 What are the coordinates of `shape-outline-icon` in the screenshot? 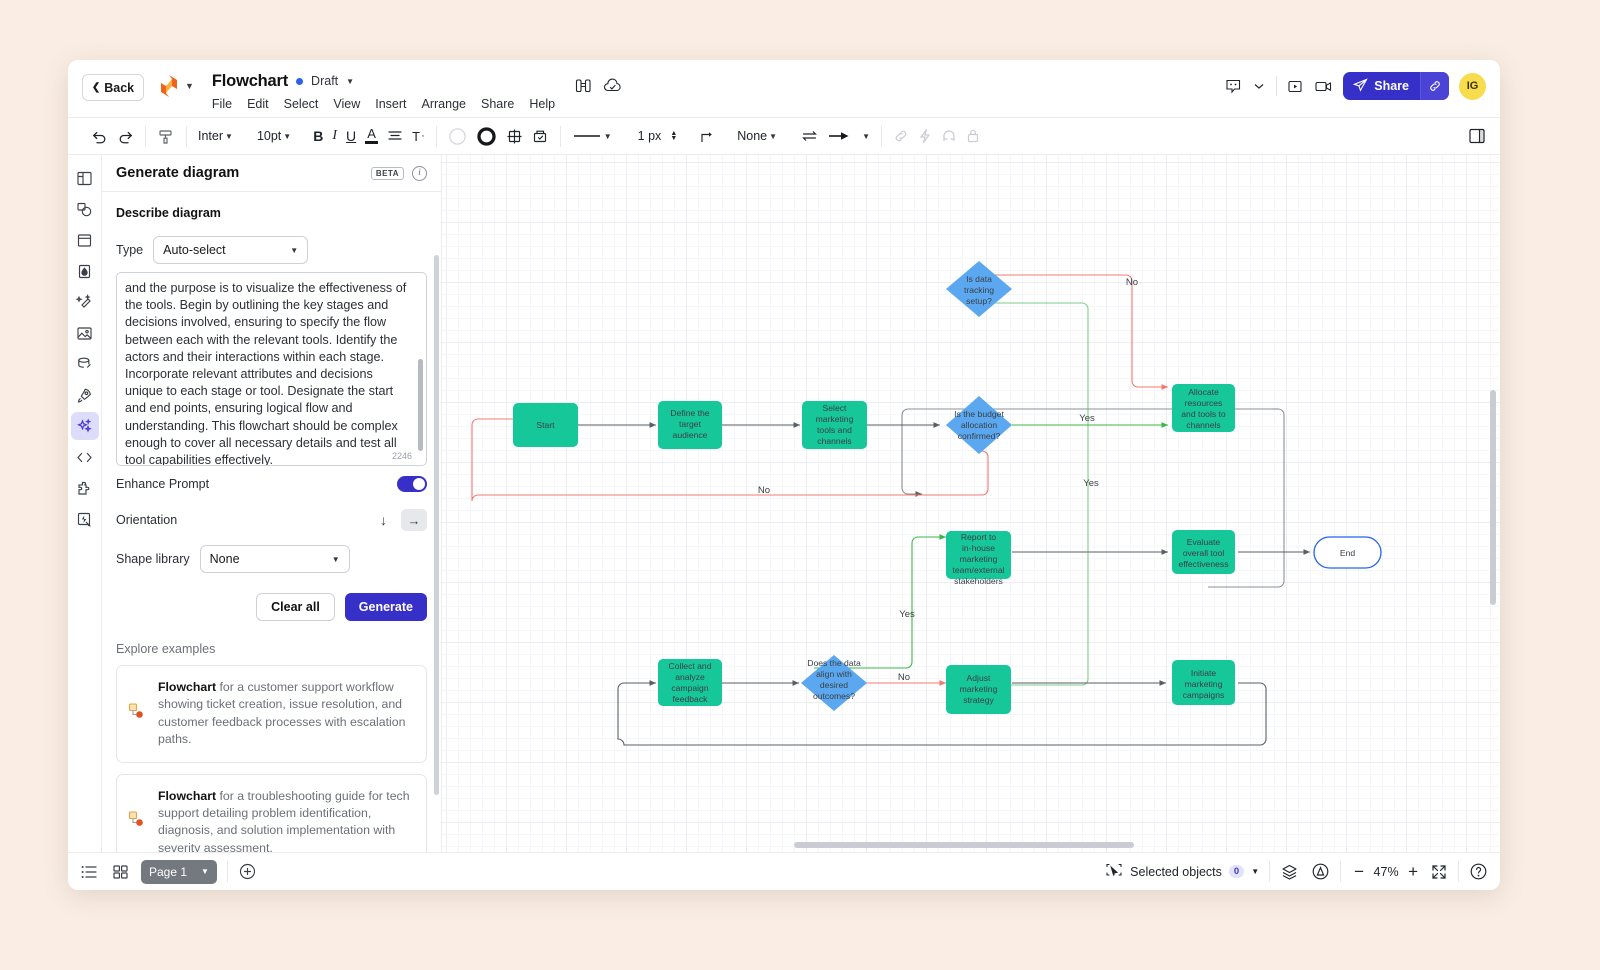 It's located at (486, 136).